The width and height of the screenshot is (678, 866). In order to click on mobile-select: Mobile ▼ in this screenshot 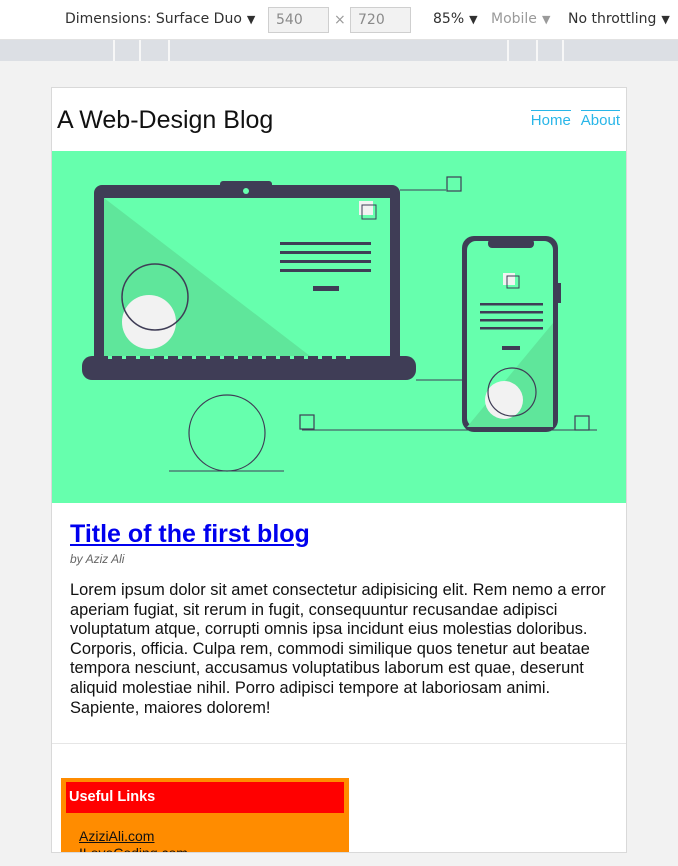, I will do `click(520, 19)`.